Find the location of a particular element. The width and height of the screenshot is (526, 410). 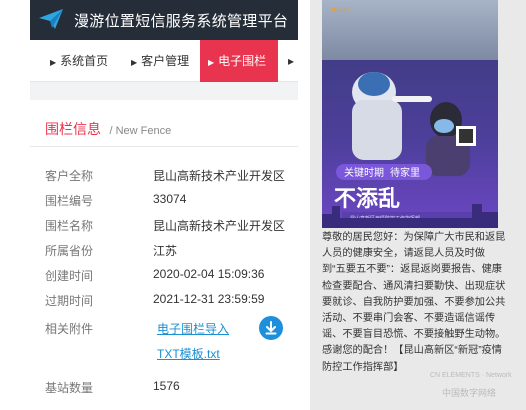

field-value: 2020-02-04 15:09:36 is located at coordinates (209, 274).